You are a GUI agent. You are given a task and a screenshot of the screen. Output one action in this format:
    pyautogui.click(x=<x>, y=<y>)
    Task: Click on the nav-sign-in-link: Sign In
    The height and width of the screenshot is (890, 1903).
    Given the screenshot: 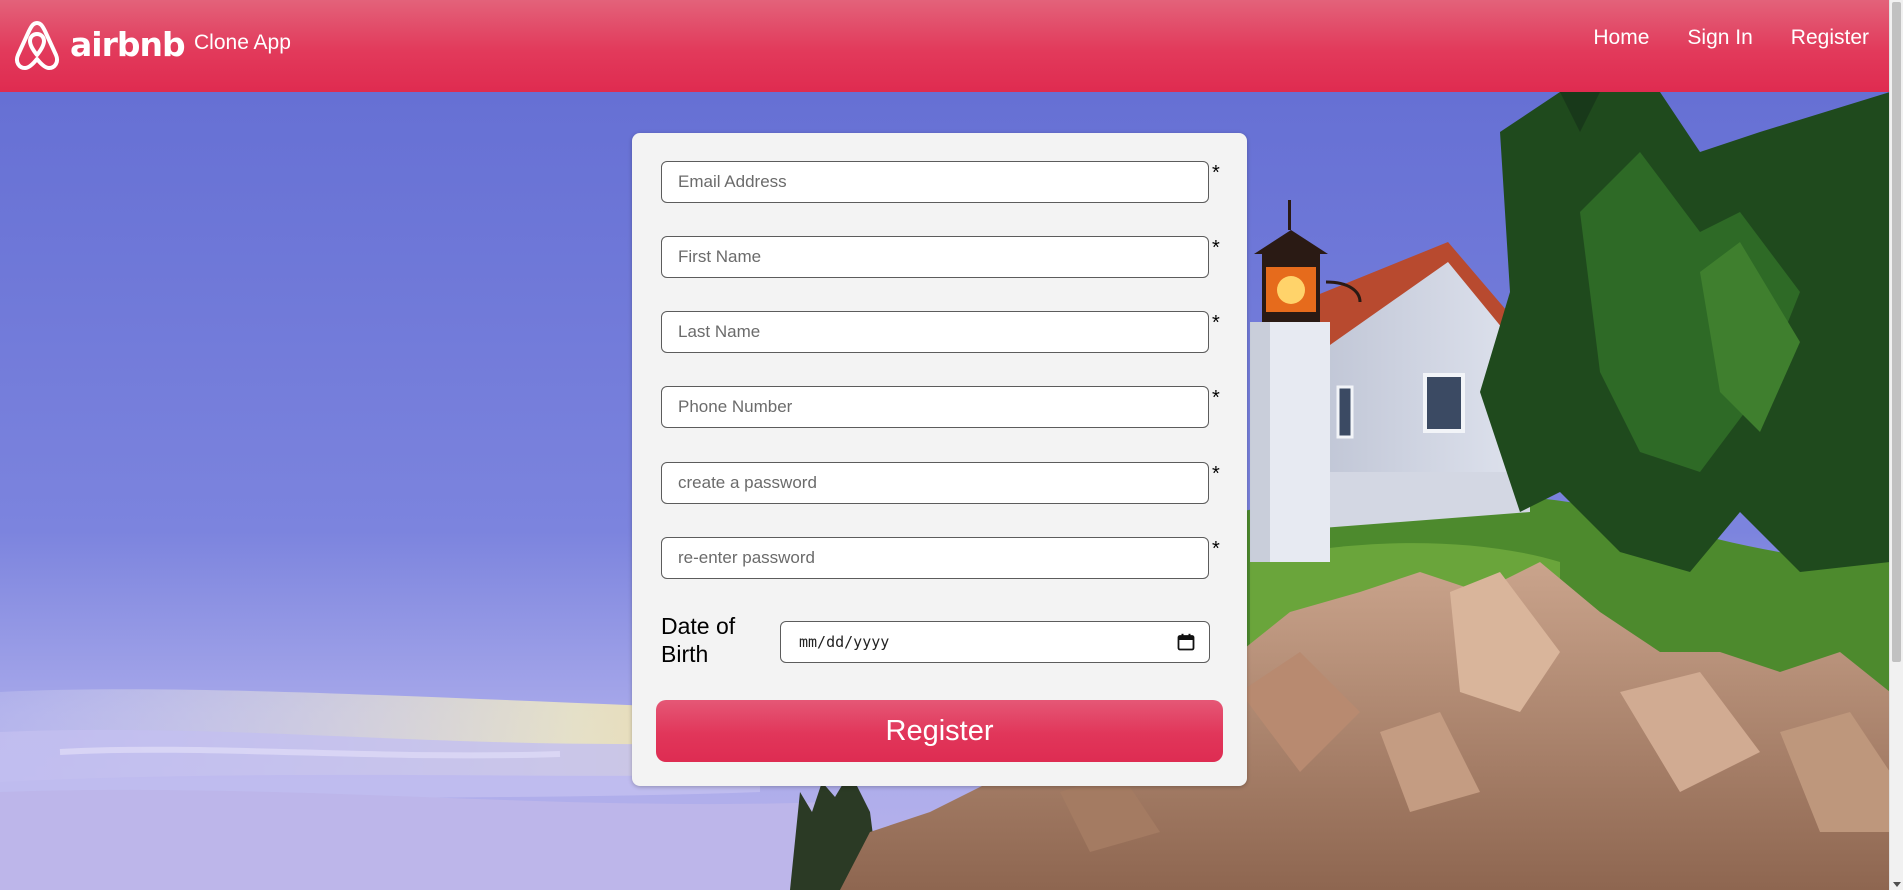 What is the action you would take?
    pyautogui.click(x=1719, y=38)
    